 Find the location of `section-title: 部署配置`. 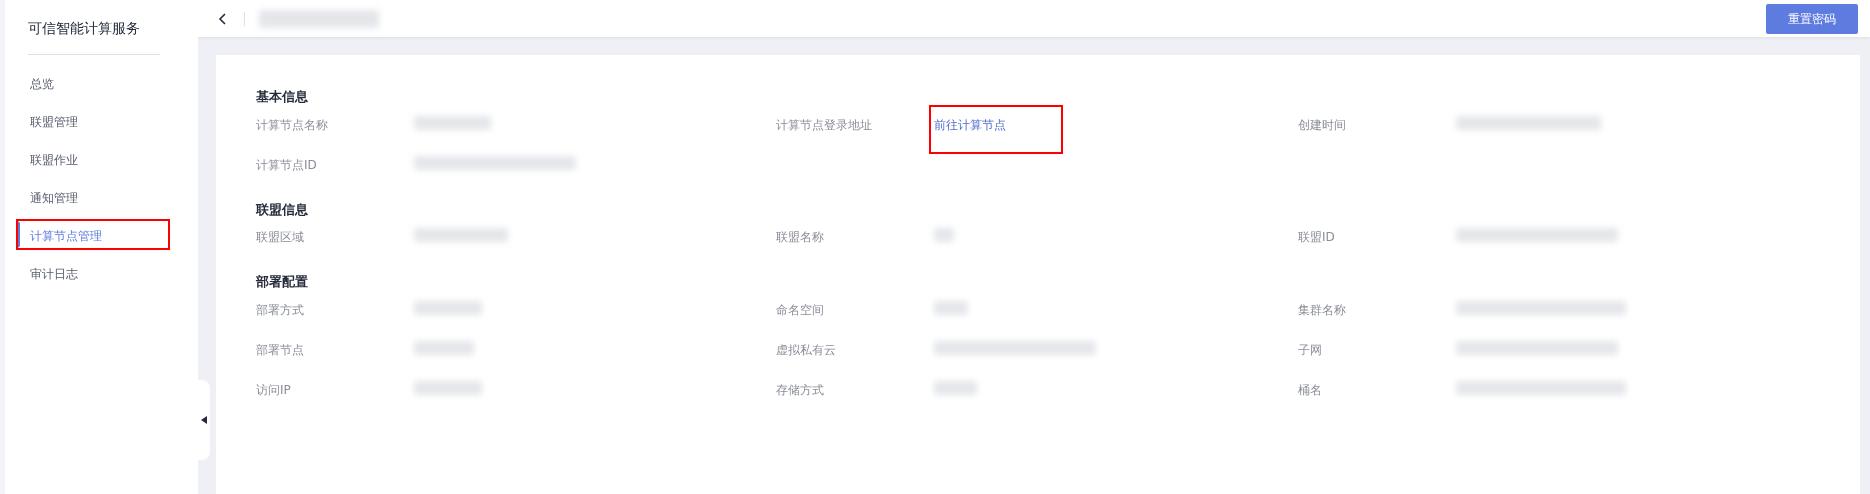

section-title: 部署配置 is located at coordinates (282, 282).